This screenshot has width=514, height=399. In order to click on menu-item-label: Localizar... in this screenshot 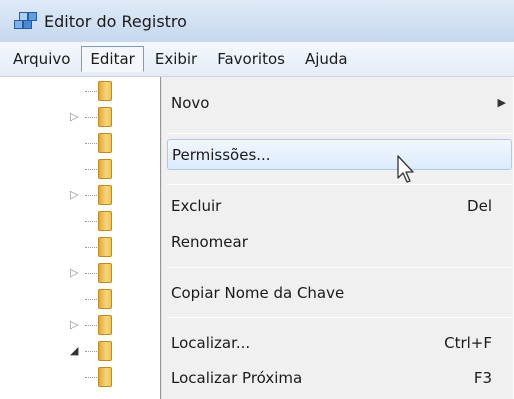, I will do `click(211, 342)`.